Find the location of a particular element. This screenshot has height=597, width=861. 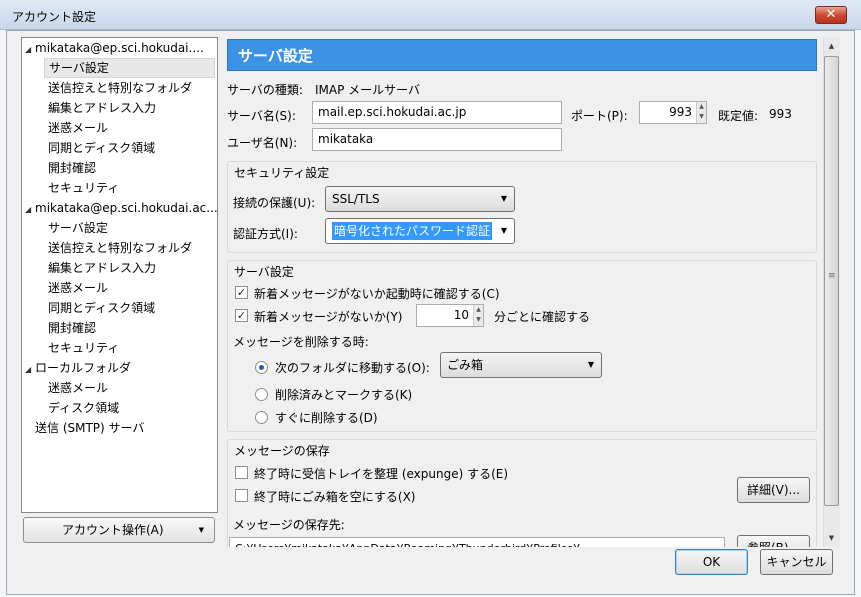

store-path-label: メッセージの保存先: is located at coordinates (289, 525).